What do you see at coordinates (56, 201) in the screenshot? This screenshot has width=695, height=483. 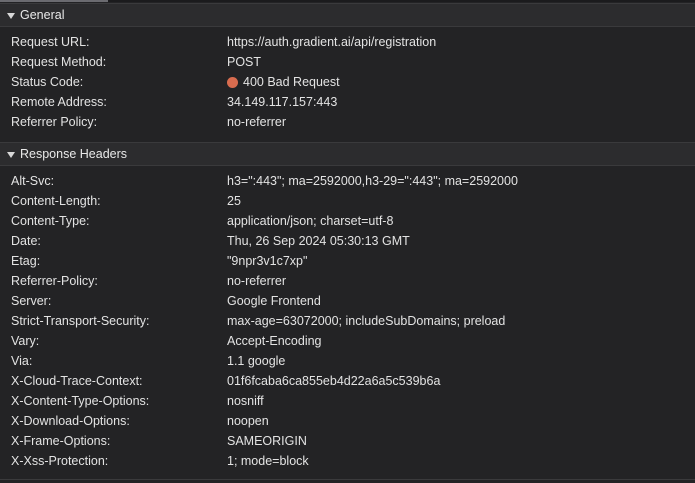 I see `header-name: Content-Length:` at bounding box center [56, 201].